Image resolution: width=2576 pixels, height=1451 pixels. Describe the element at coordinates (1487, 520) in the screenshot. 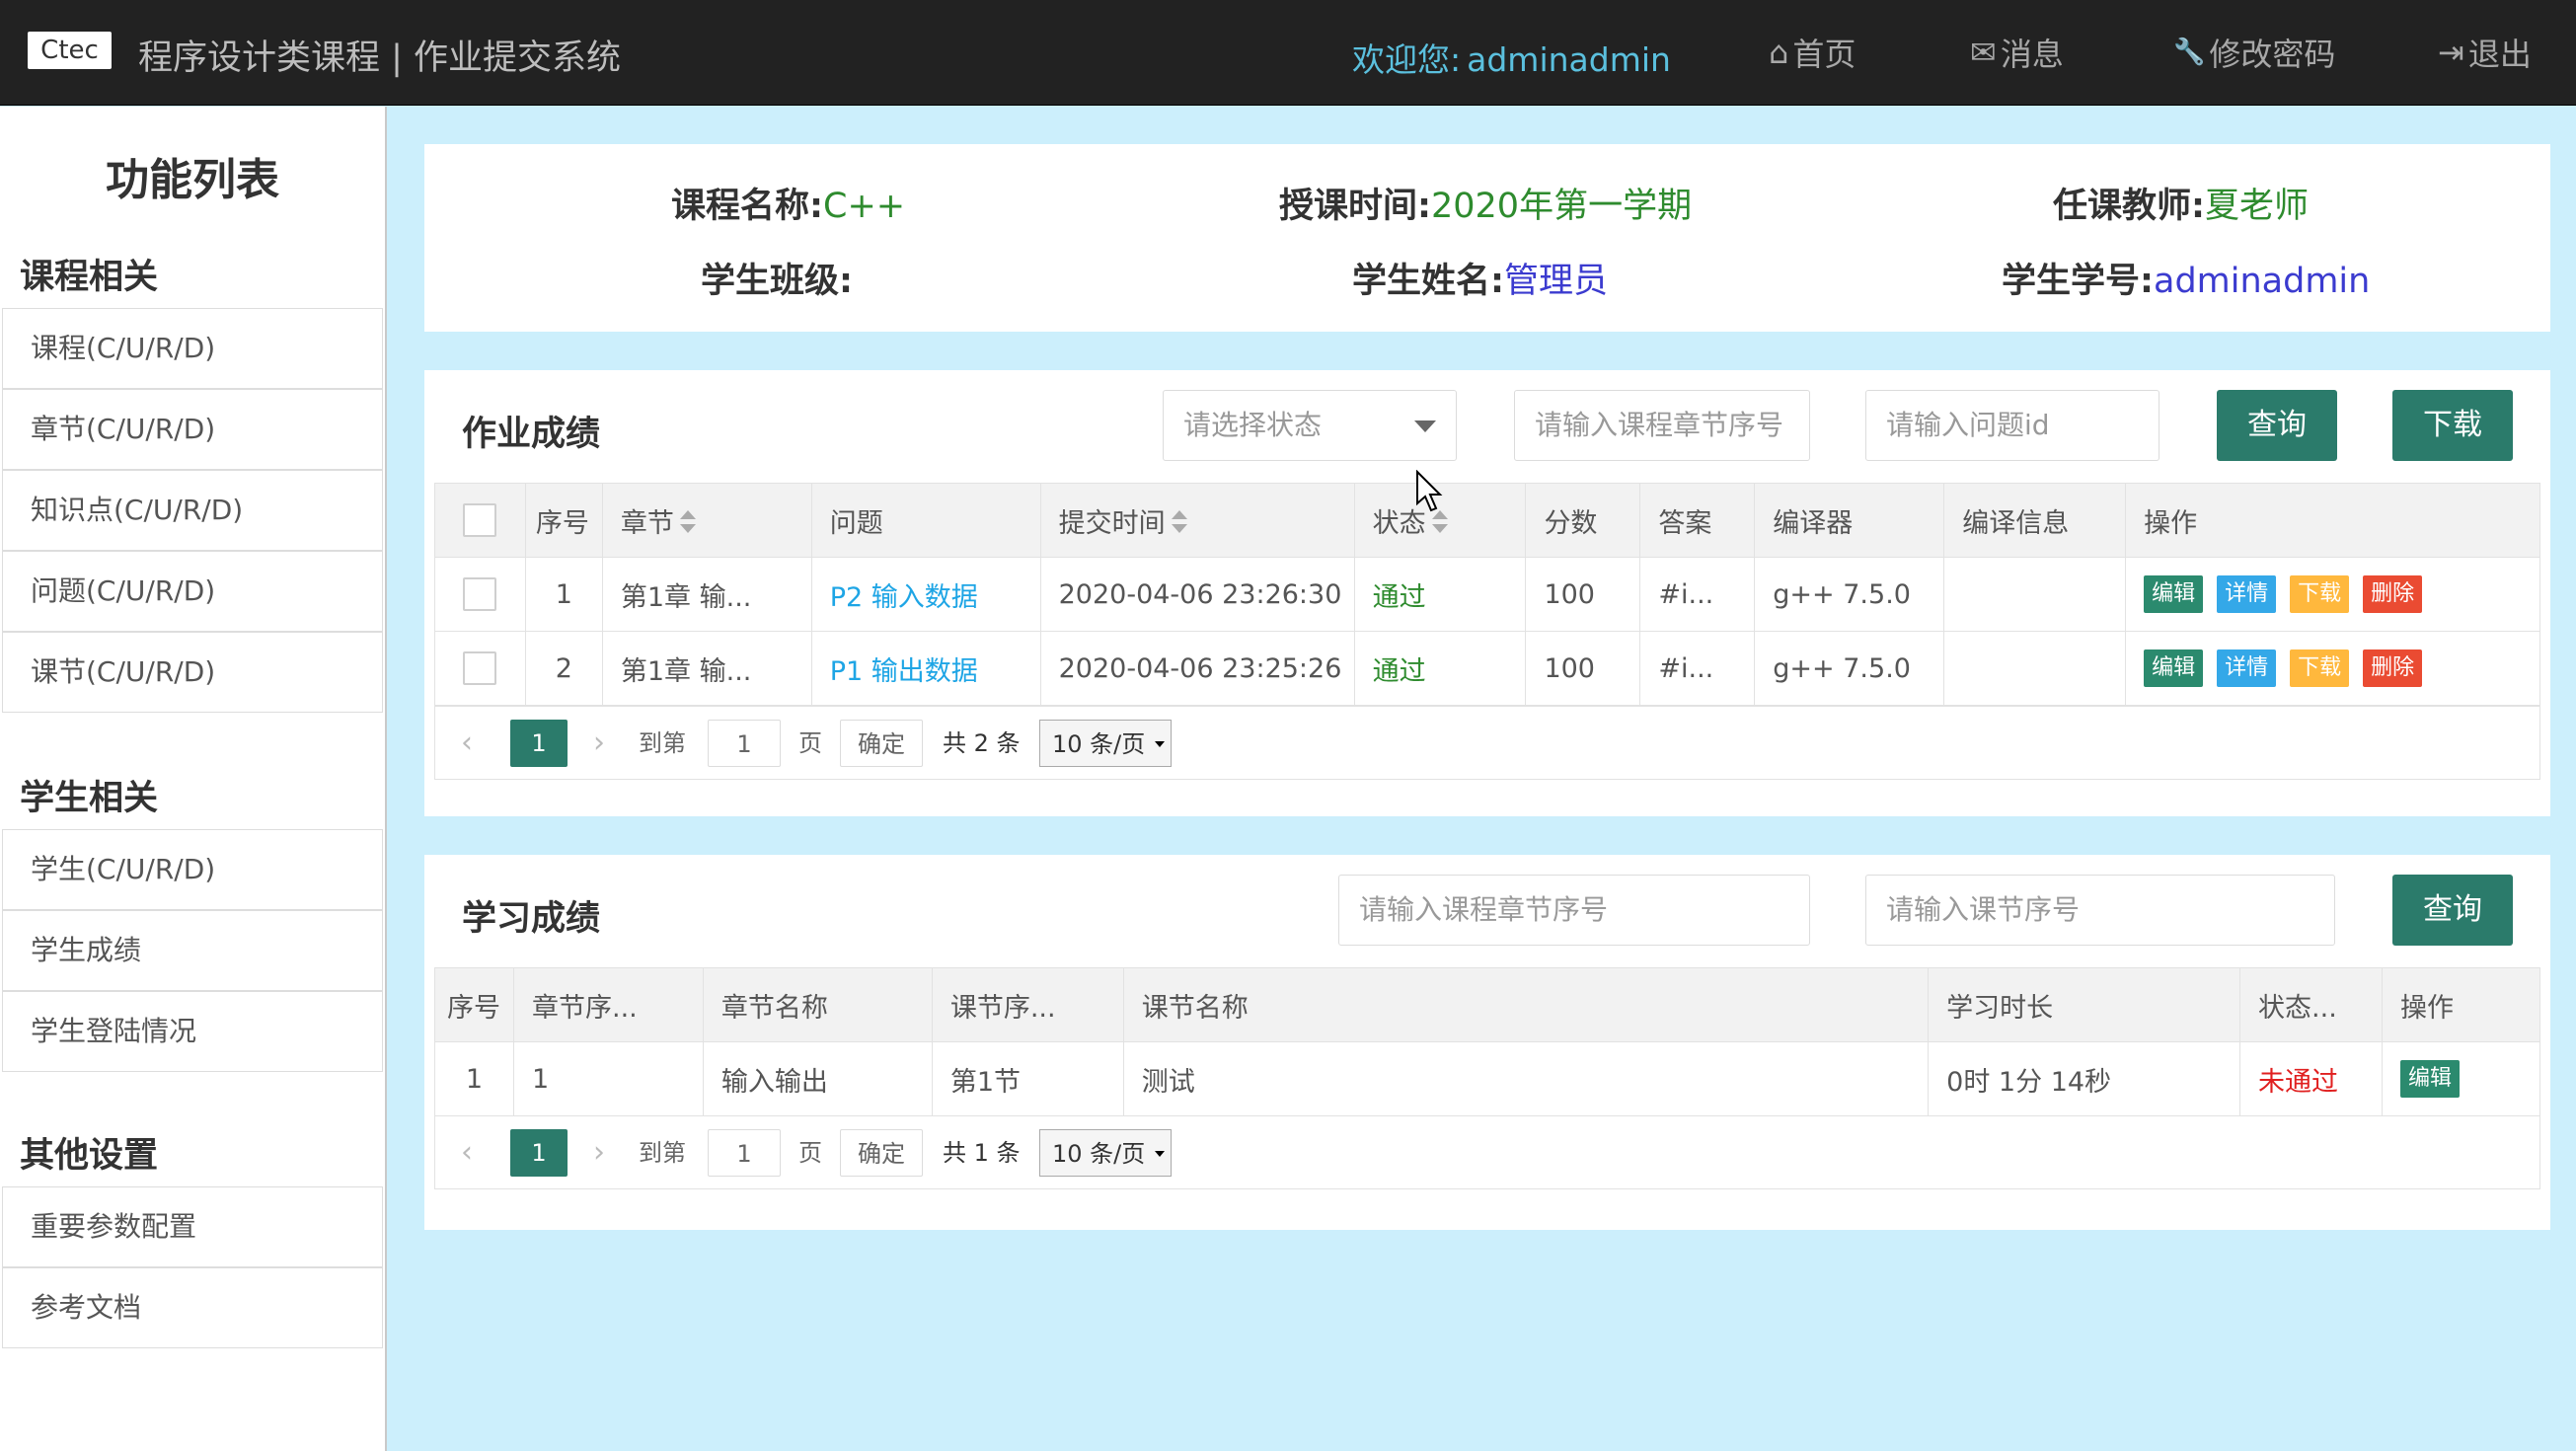

I see `table-header-row: 序号 章节 问题 提交时间 状态 分数 答案 编译器 编译信息 操作` at that location.